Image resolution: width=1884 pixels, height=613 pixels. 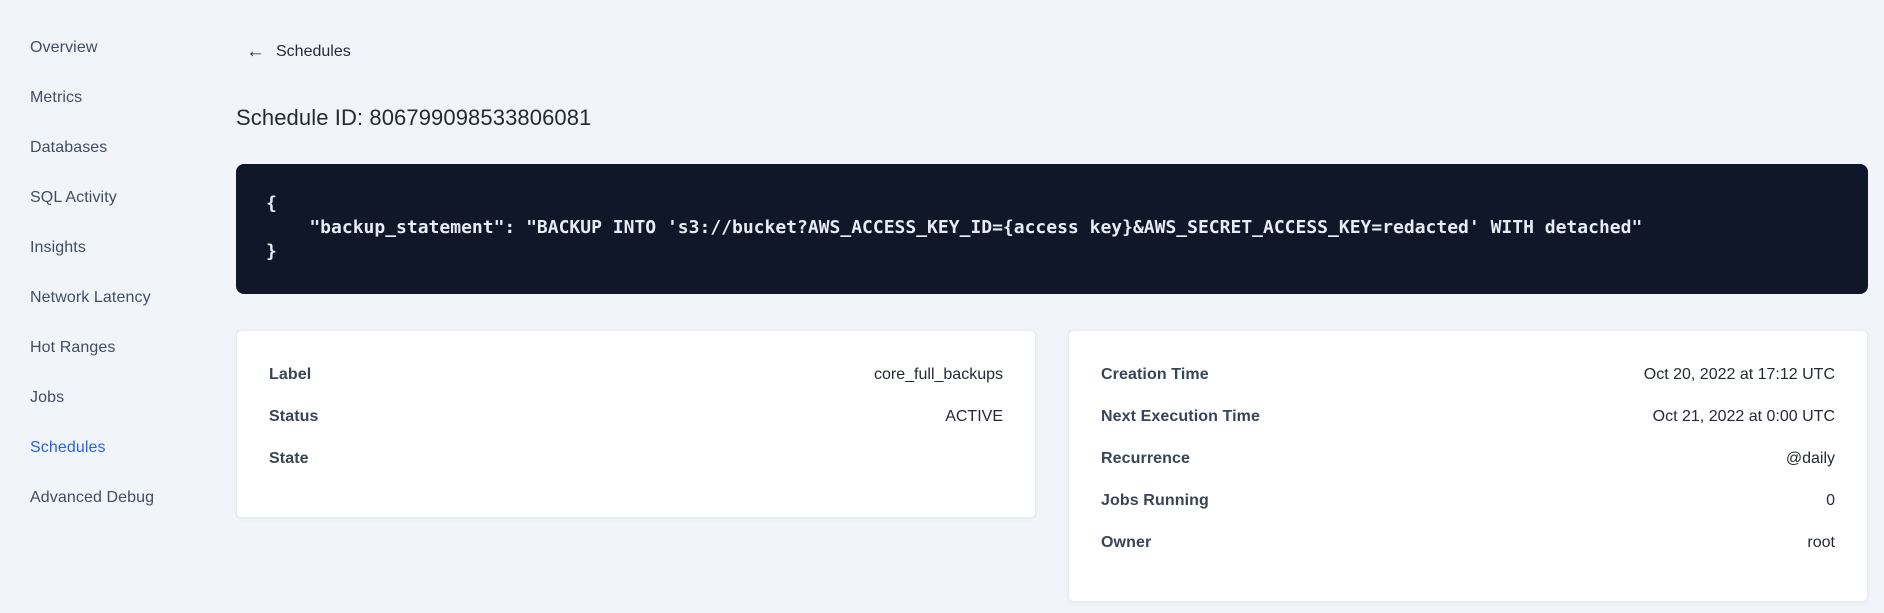 What do you see at coordinates (636, 417) in the screenshot?
I see `detail-row-status: Status ACTIVE` at bounding box center [636, 417].